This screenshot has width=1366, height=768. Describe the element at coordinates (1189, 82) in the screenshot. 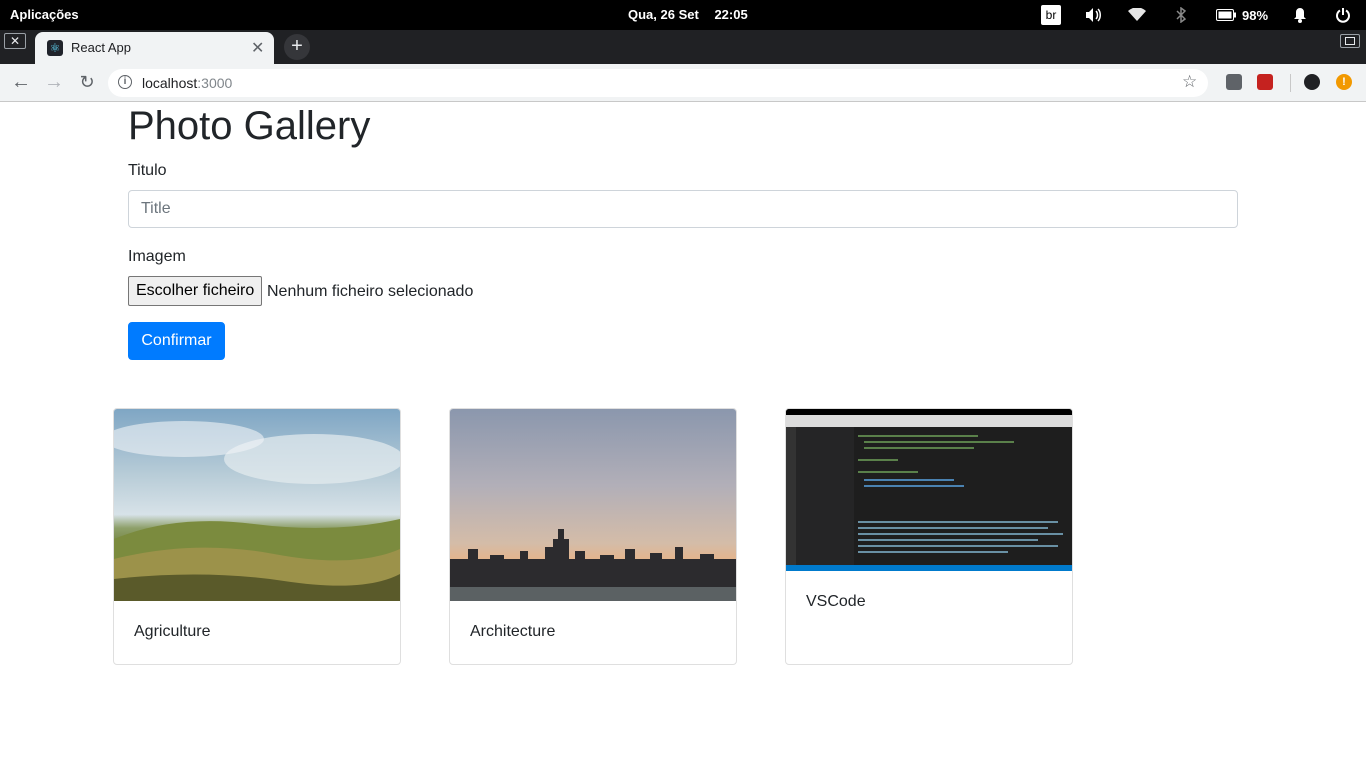

I see `bookmark-star-icon: ☆` at that location.